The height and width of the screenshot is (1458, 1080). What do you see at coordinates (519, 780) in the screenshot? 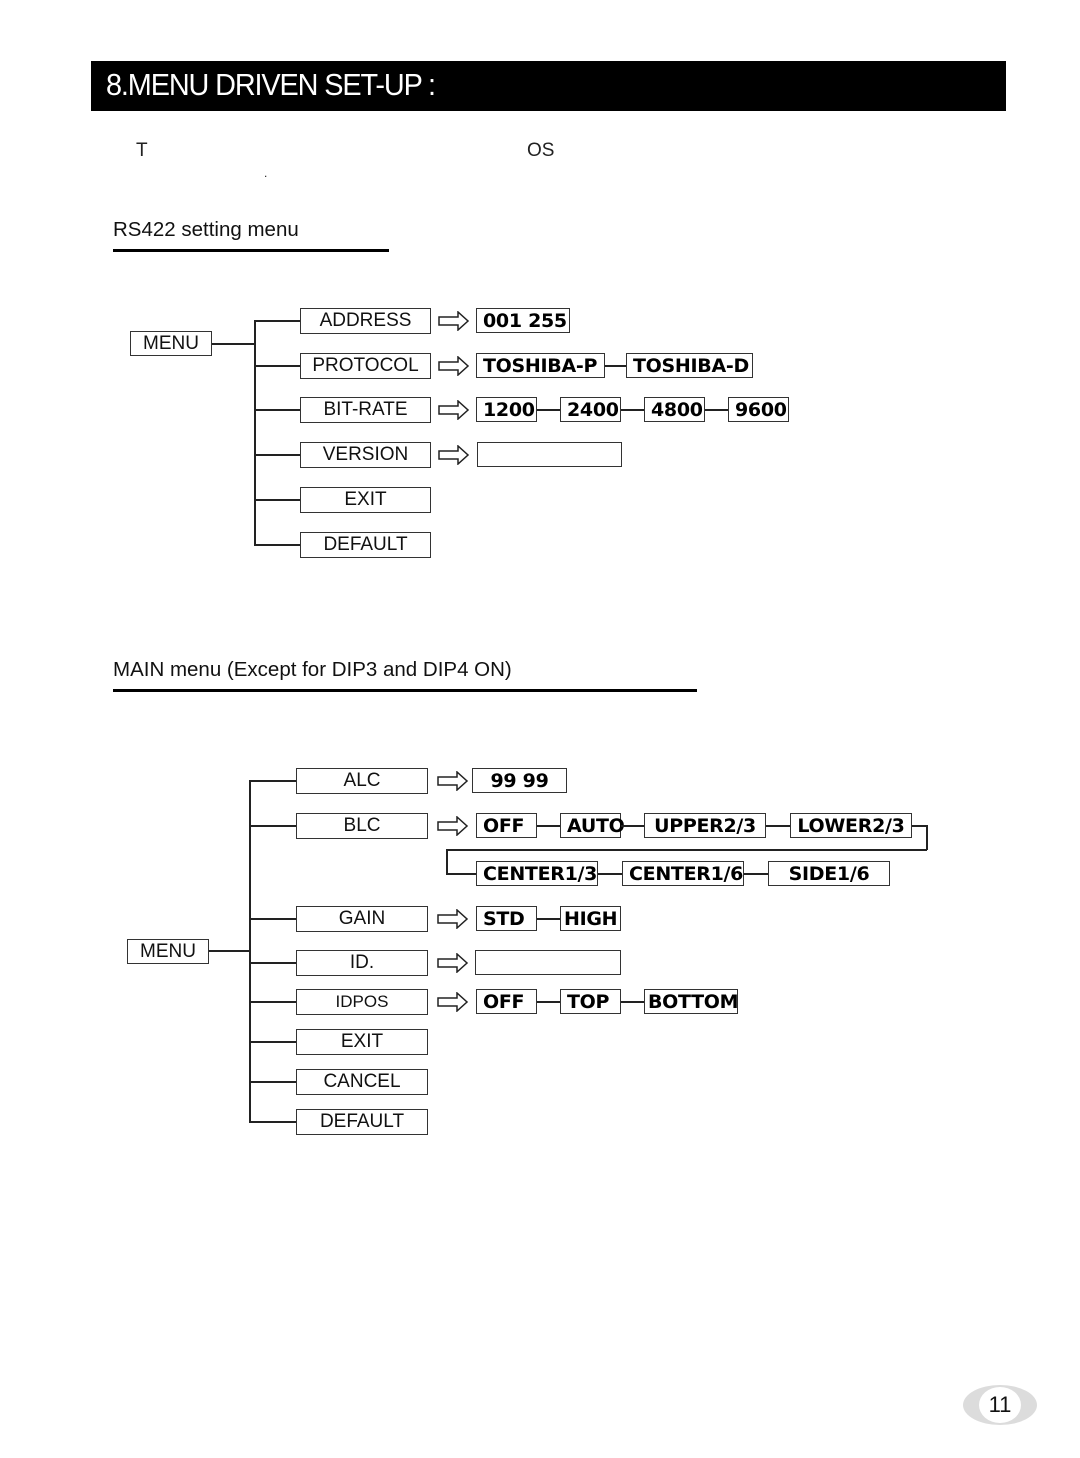
I see `alc-range-value: 99 99` at bounding box center [519, 780].